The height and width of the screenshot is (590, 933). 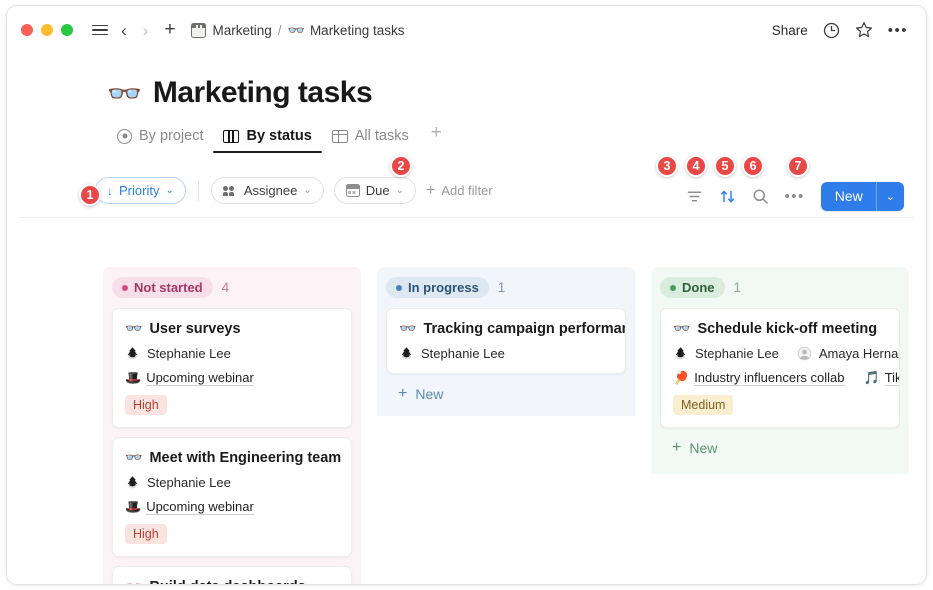 I want to click on card-assignees: Stephanie Lee, so click(x=232, y=482).